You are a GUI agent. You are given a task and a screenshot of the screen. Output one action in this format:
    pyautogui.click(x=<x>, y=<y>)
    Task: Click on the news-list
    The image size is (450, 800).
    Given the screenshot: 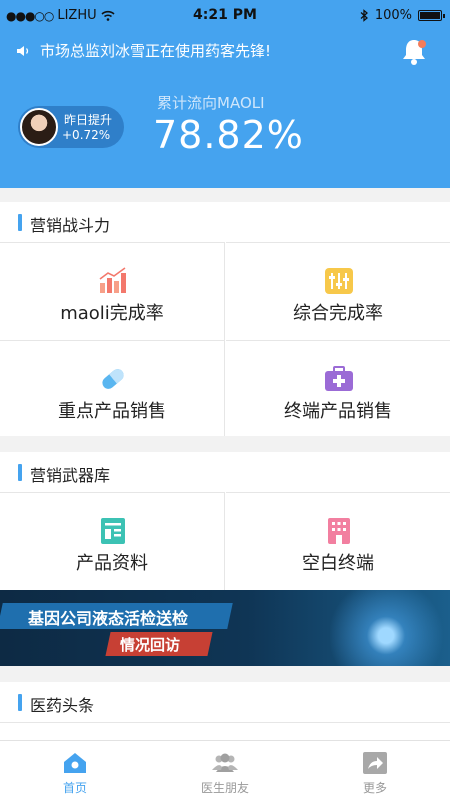 What is the action you would take?
    pyautogui.click(x=225, y=731)
    